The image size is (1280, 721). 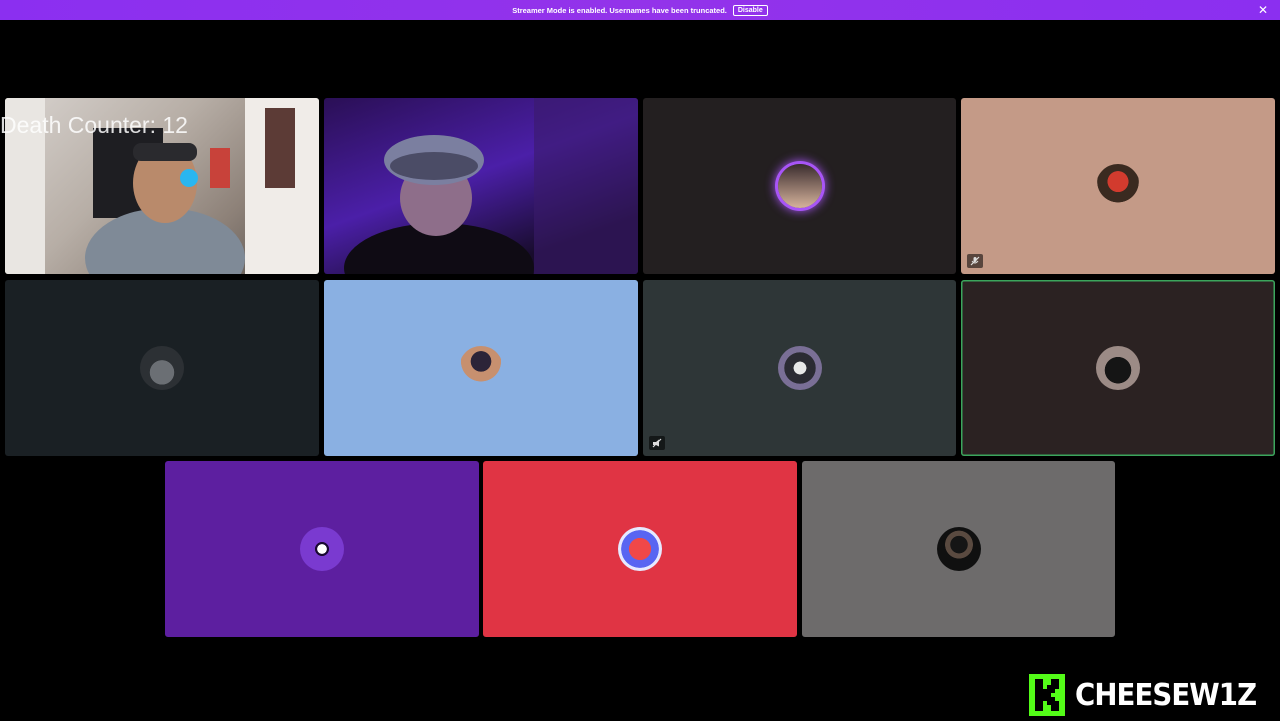 What do you see at coordinates (1263, 10) in the screenshot?
I see `close-icon: ✕` at bounding box center [1263, 10].